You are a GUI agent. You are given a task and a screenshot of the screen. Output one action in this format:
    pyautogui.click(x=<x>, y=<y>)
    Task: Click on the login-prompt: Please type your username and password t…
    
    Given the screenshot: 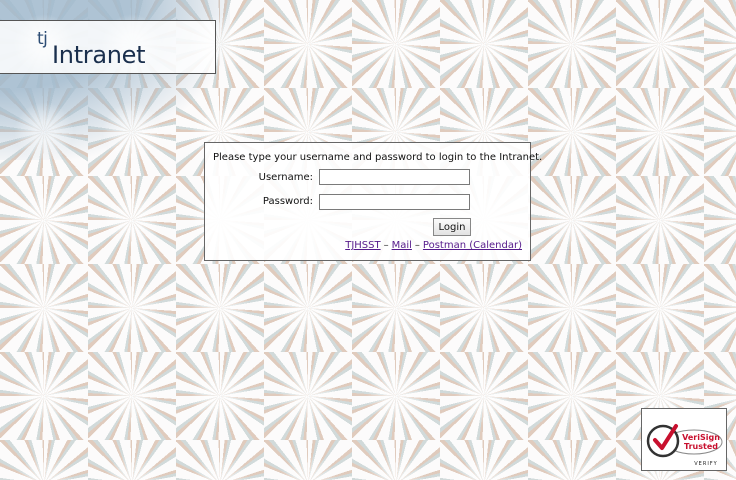 What is the action you would take?
    pyautogui.click(x=378, y=157)
    